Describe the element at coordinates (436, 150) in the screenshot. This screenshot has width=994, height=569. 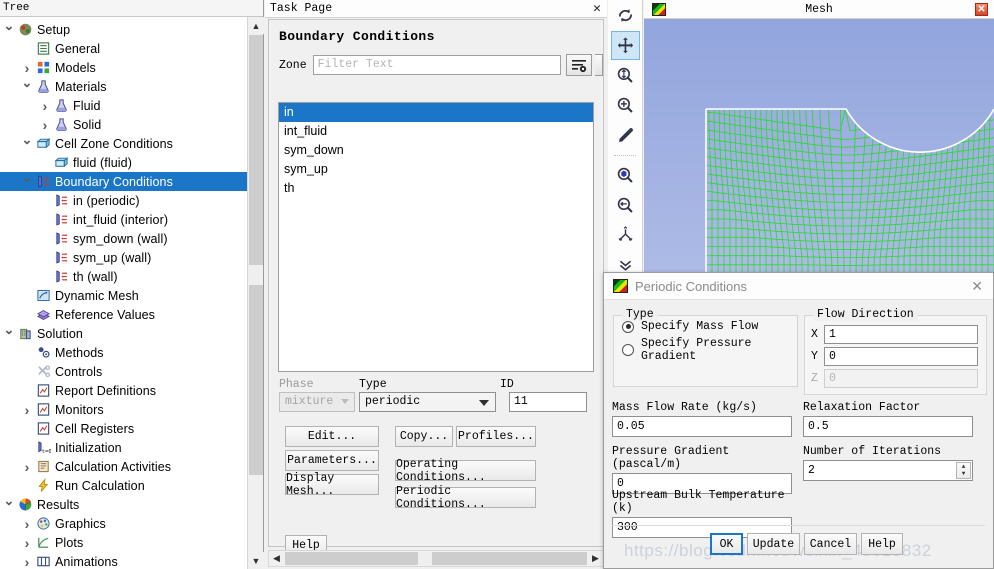
I see `zone-list-item: sym_down` at that location.